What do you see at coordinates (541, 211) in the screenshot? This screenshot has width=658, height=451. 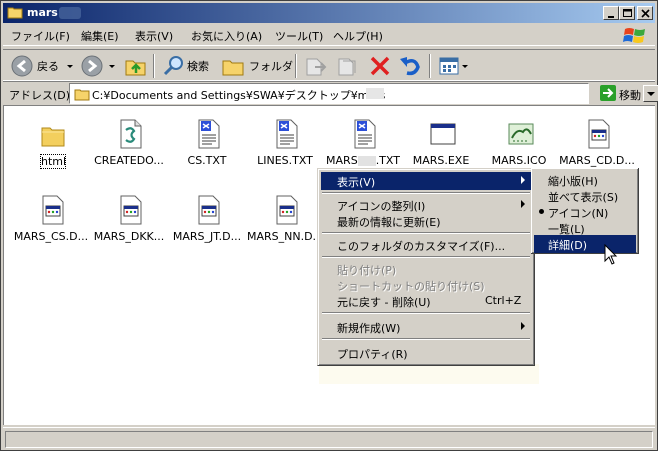 I see `radio-bullet-icon` at bounding box center [541, 211].